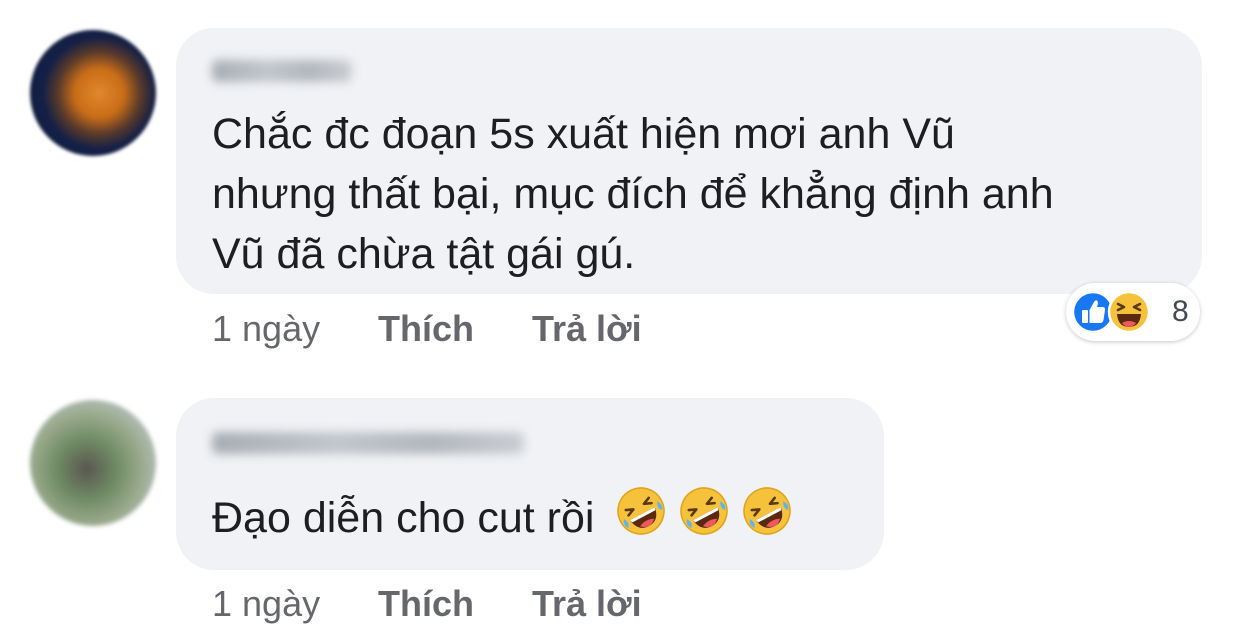 The height and width of the screenshot is (642, 1242). I want to click on haha-icon, so click(1129, 312).